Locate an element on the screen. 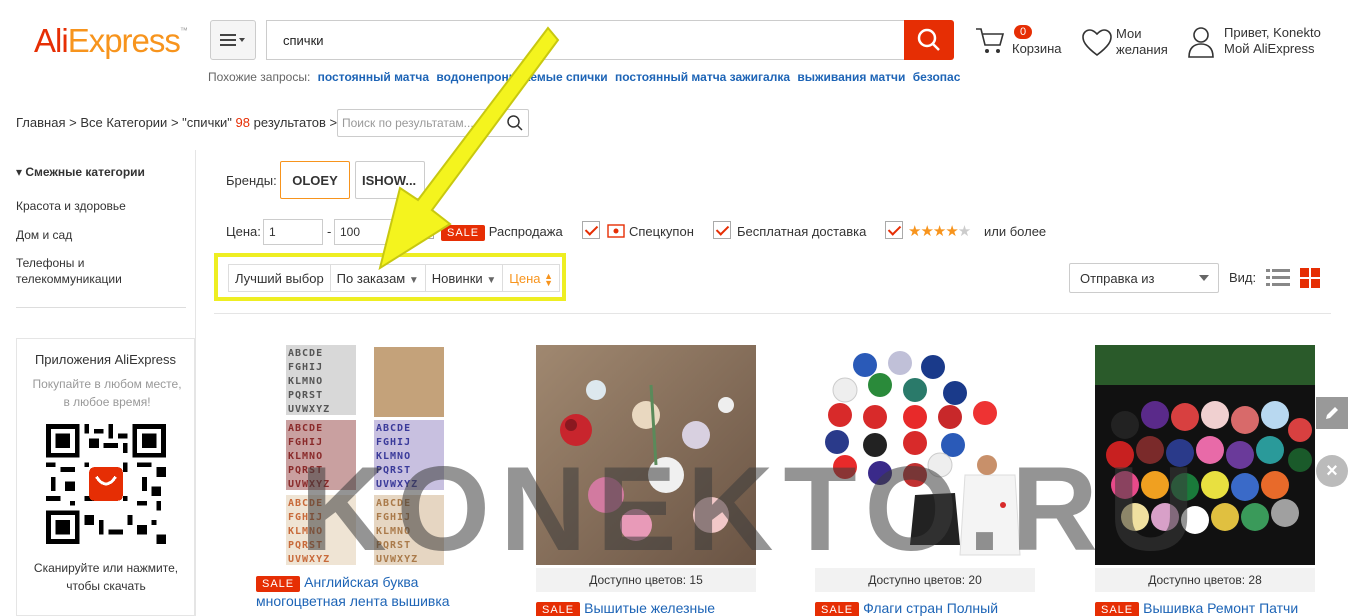  app-promo-title: Приложения AliExpress is located at coordinates (105, 359).